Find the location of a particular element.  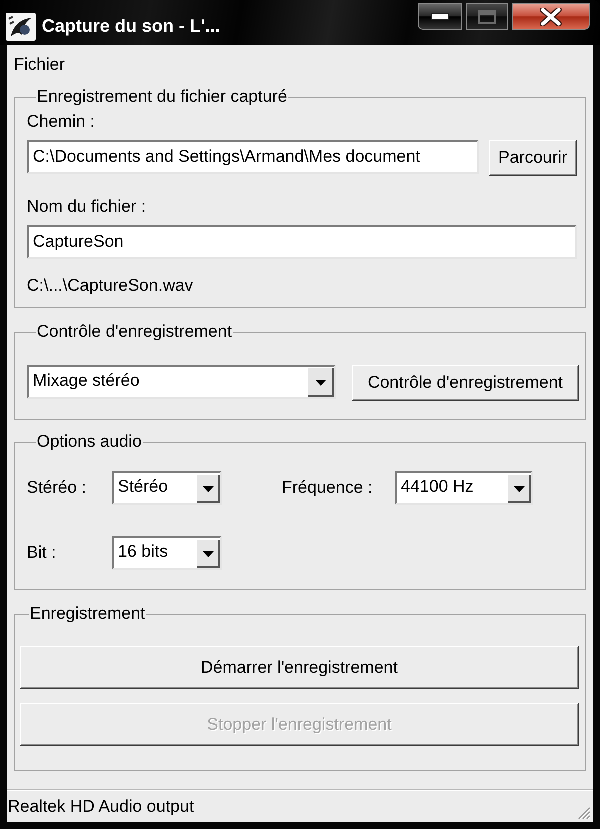

option-dropdown: 44100 Hz is located at coordinates (464, 488).